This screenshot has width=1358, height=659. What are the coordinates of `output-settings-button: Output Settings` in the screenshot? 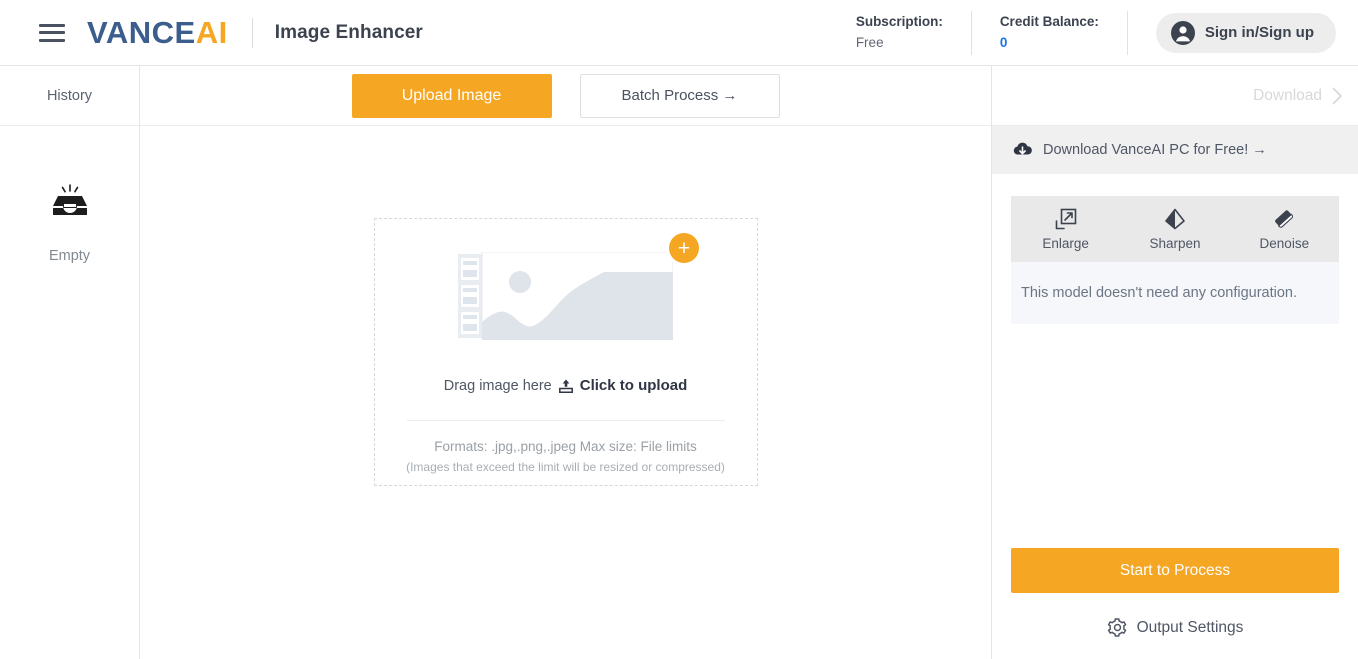 It's located at (1175, 627).